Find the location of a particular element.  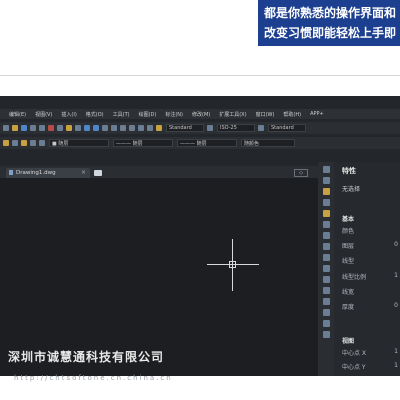

menu-draw: 绘图(D) is located at coordinates (148, 114).